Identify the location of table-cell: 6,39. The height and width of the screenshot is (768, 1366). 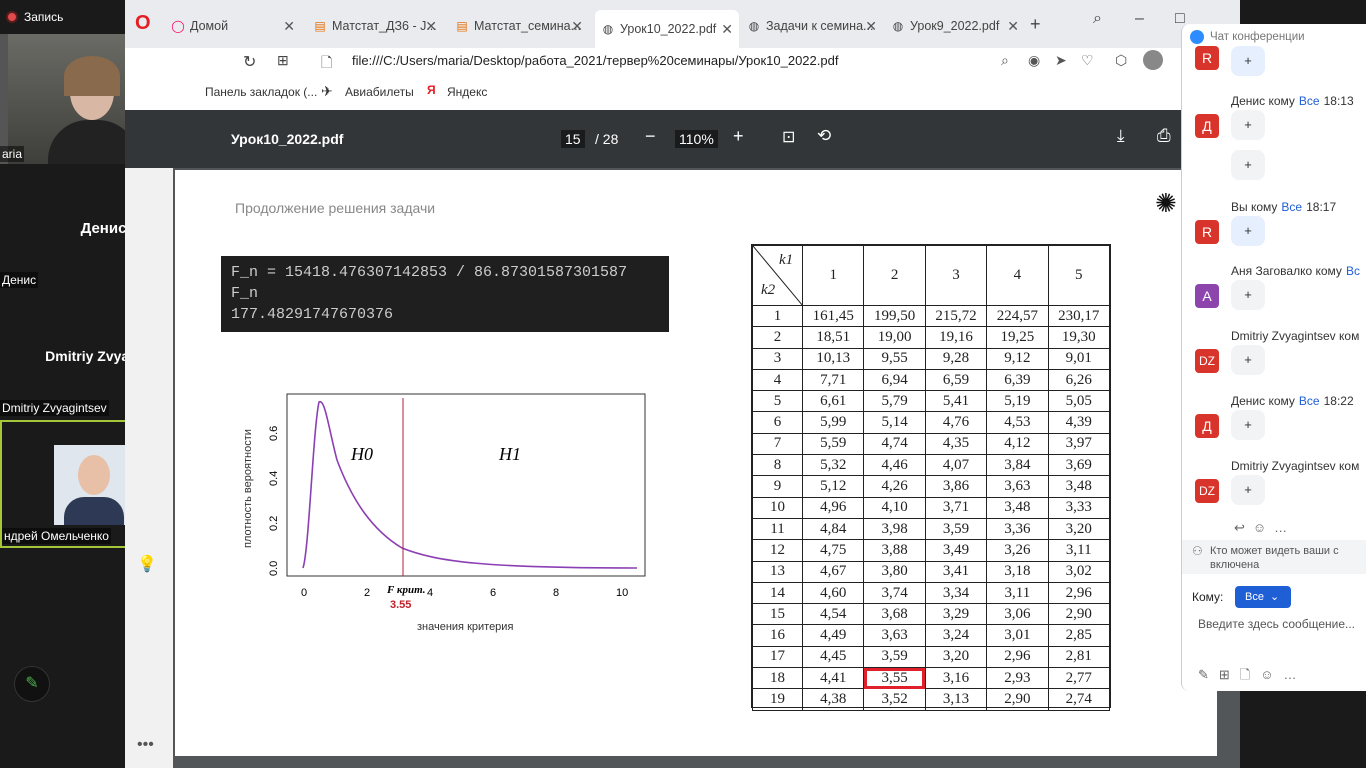
(1017, 380).